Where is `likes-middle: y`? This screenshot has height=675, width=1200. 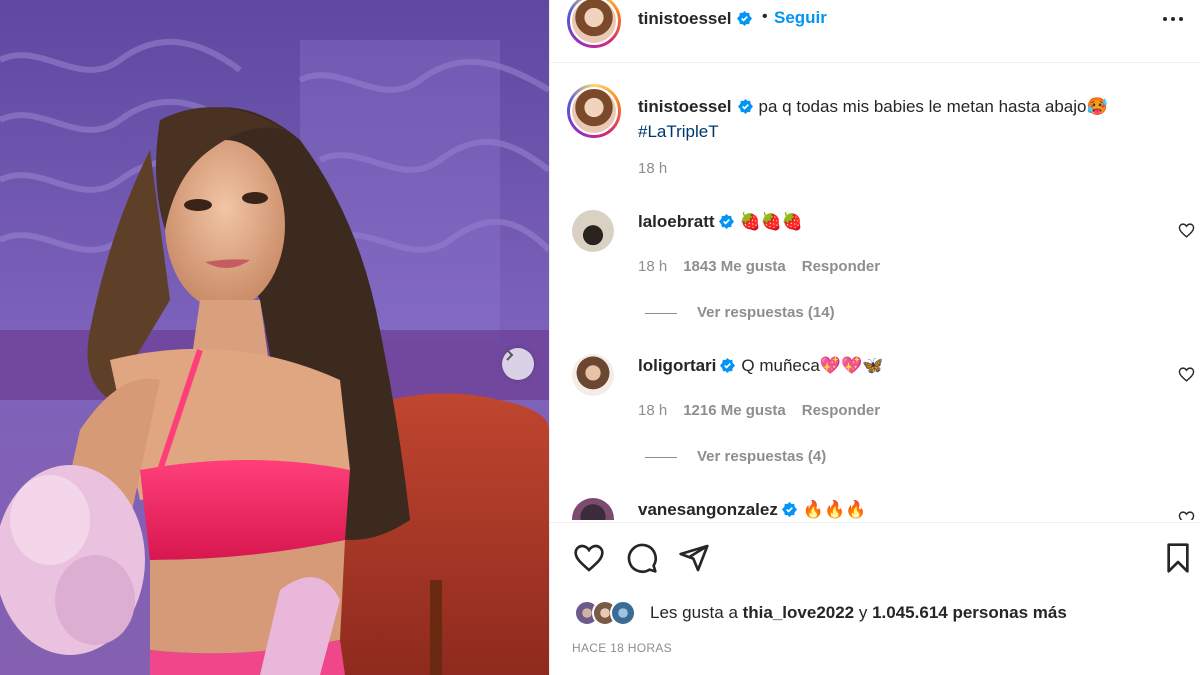
likes-middle: y is located at coordinates (863, 612).